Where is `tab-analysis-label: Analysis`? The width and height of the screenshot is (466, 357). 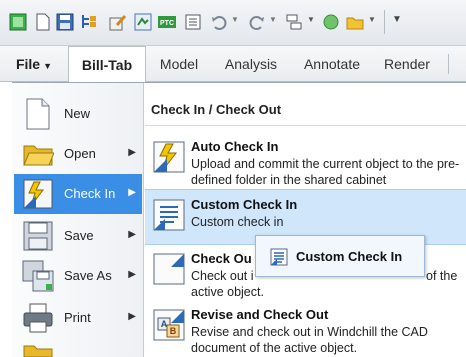
tab-analysis-label: Analysis is located at coordinates (251, 64).